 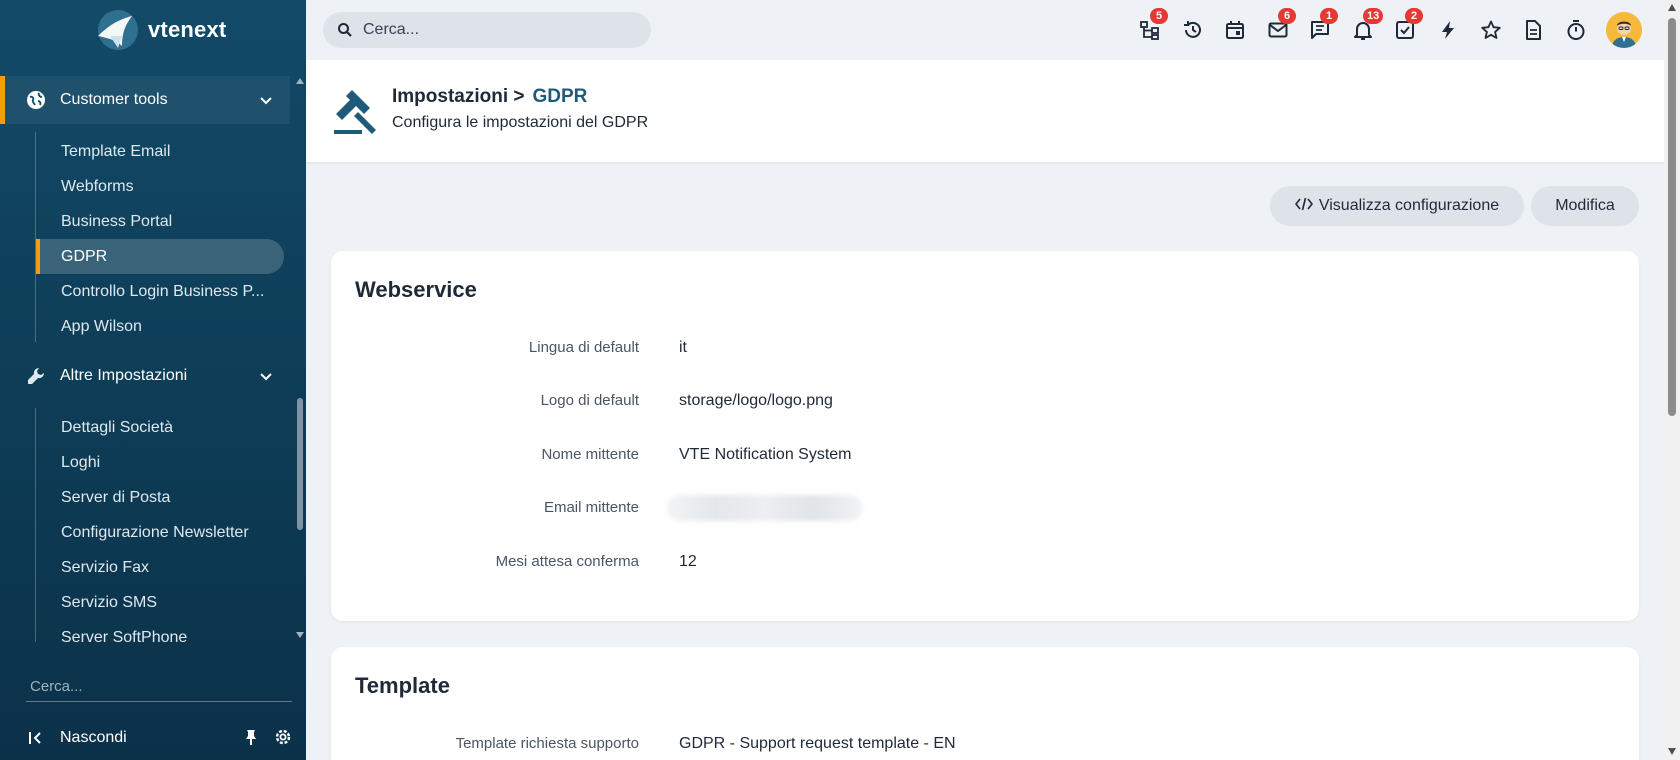 What do you see at coordinates (36, 100) in the screenshot?
I see `globe-icon` at bounding box center [36, 100].